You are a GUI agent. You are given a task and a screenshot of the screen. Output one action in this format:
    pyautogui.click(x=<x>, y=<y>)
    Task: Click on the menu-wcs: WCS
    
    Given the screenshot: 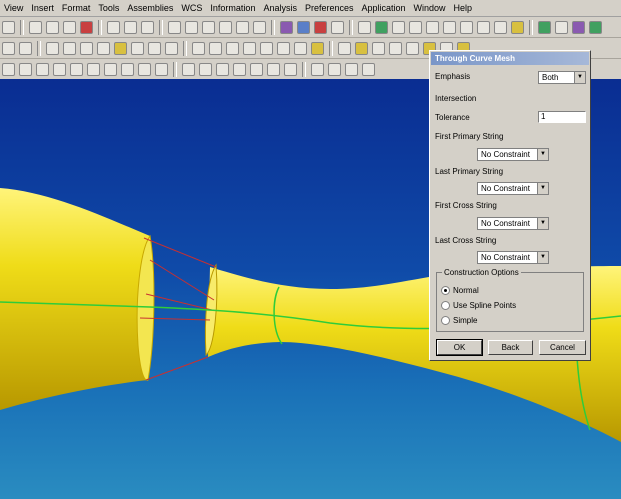 What is the action you would take?
    pyautogui.click(x=191, y=8)
    